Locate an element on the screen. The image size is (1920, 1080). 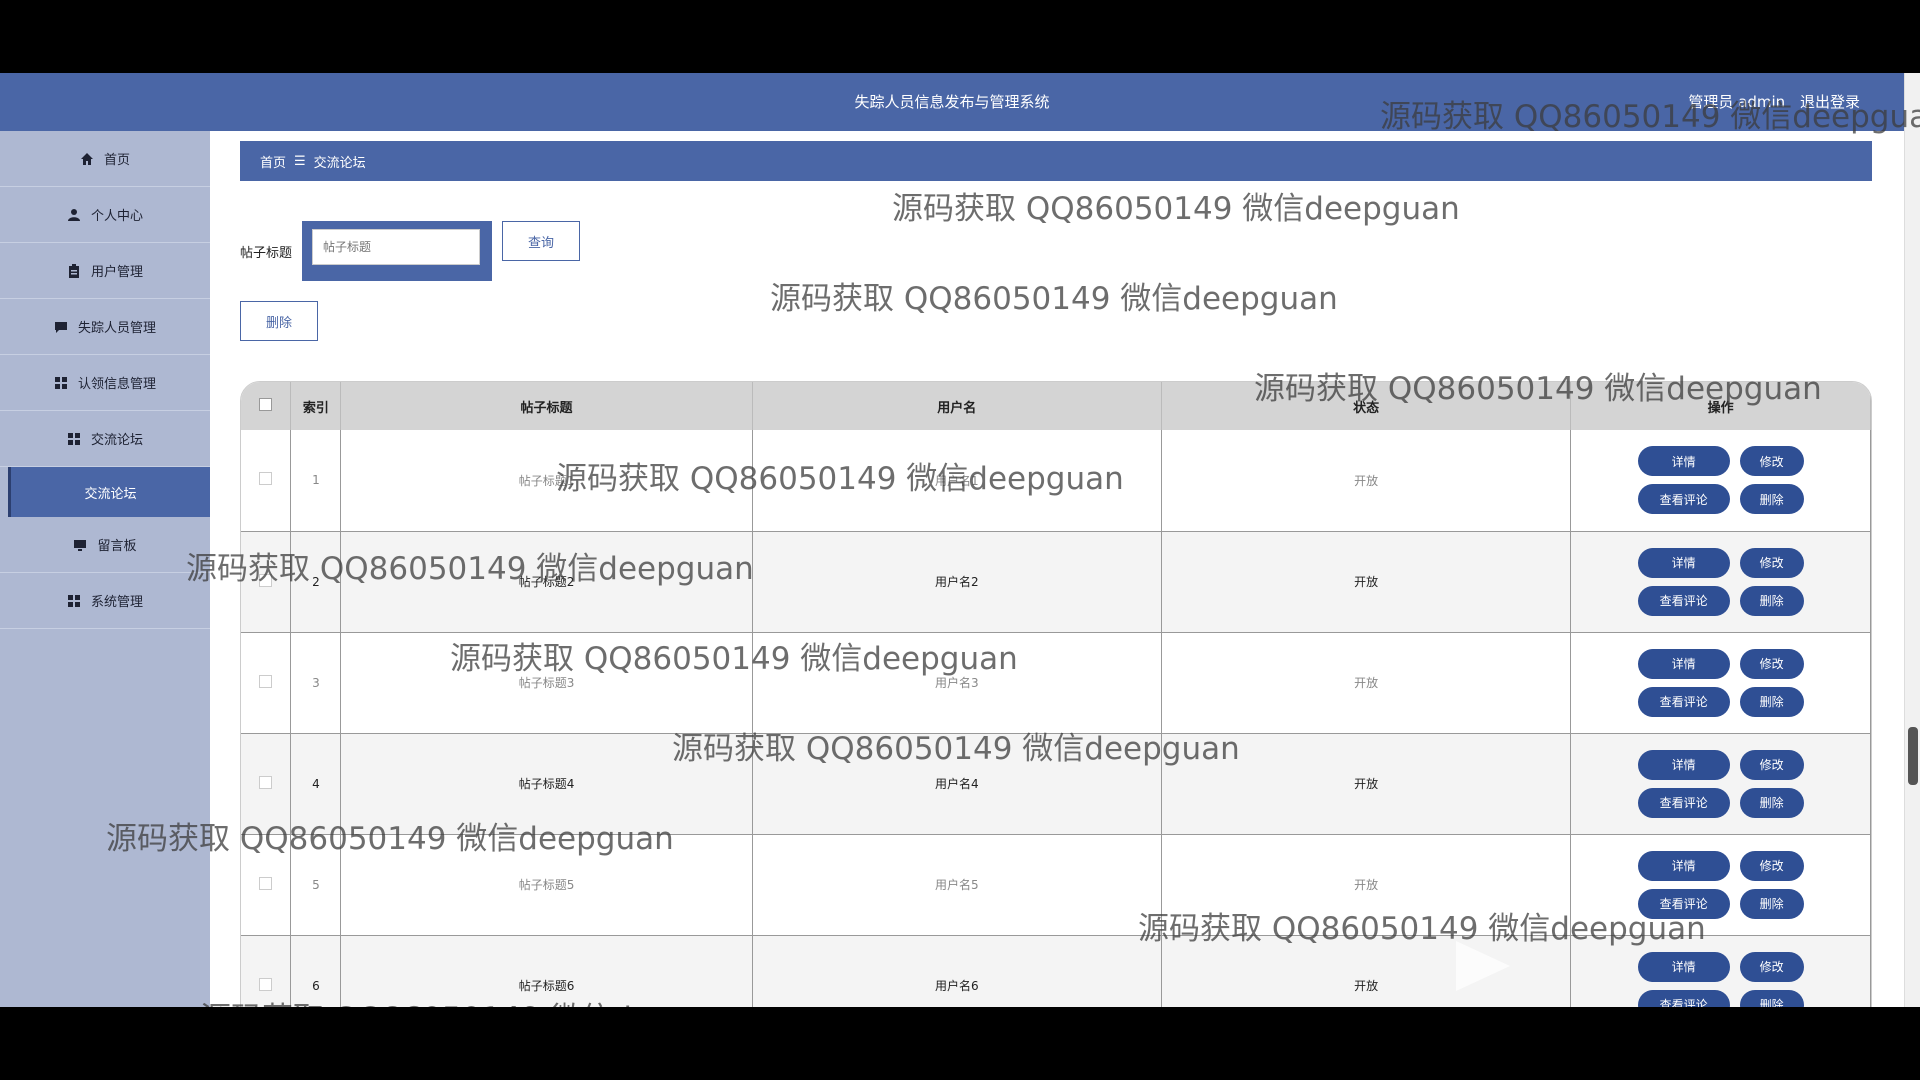
select-all-cell is located at coordinates (266, 406).